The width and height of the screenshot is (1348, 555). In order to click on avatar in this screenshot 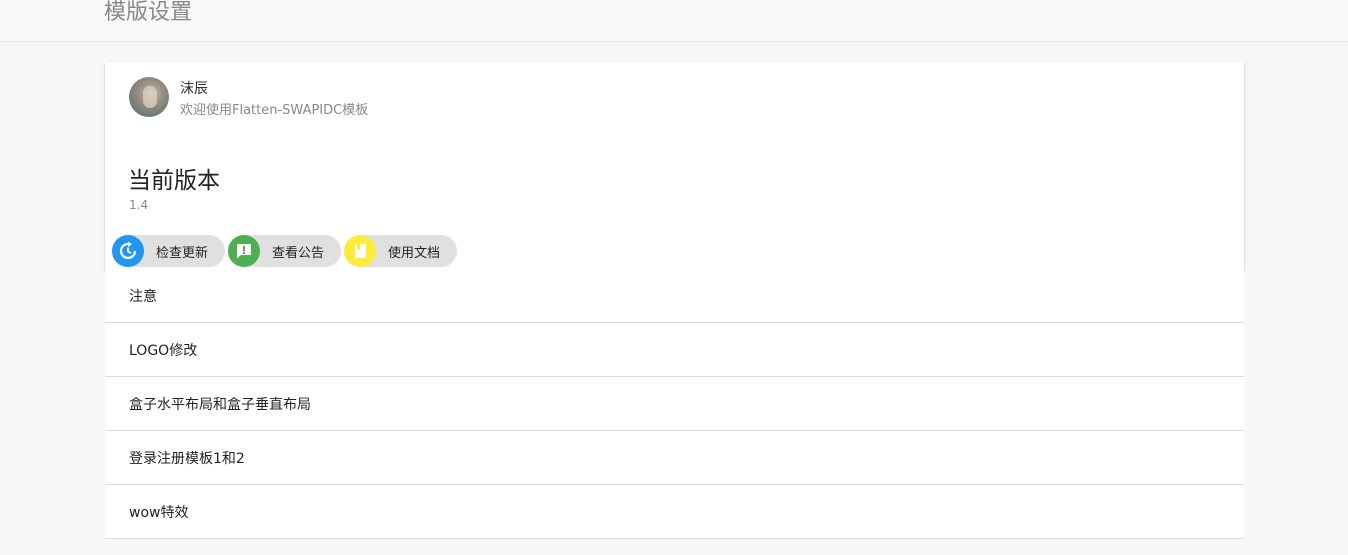, I will do `click(149, 97)`.